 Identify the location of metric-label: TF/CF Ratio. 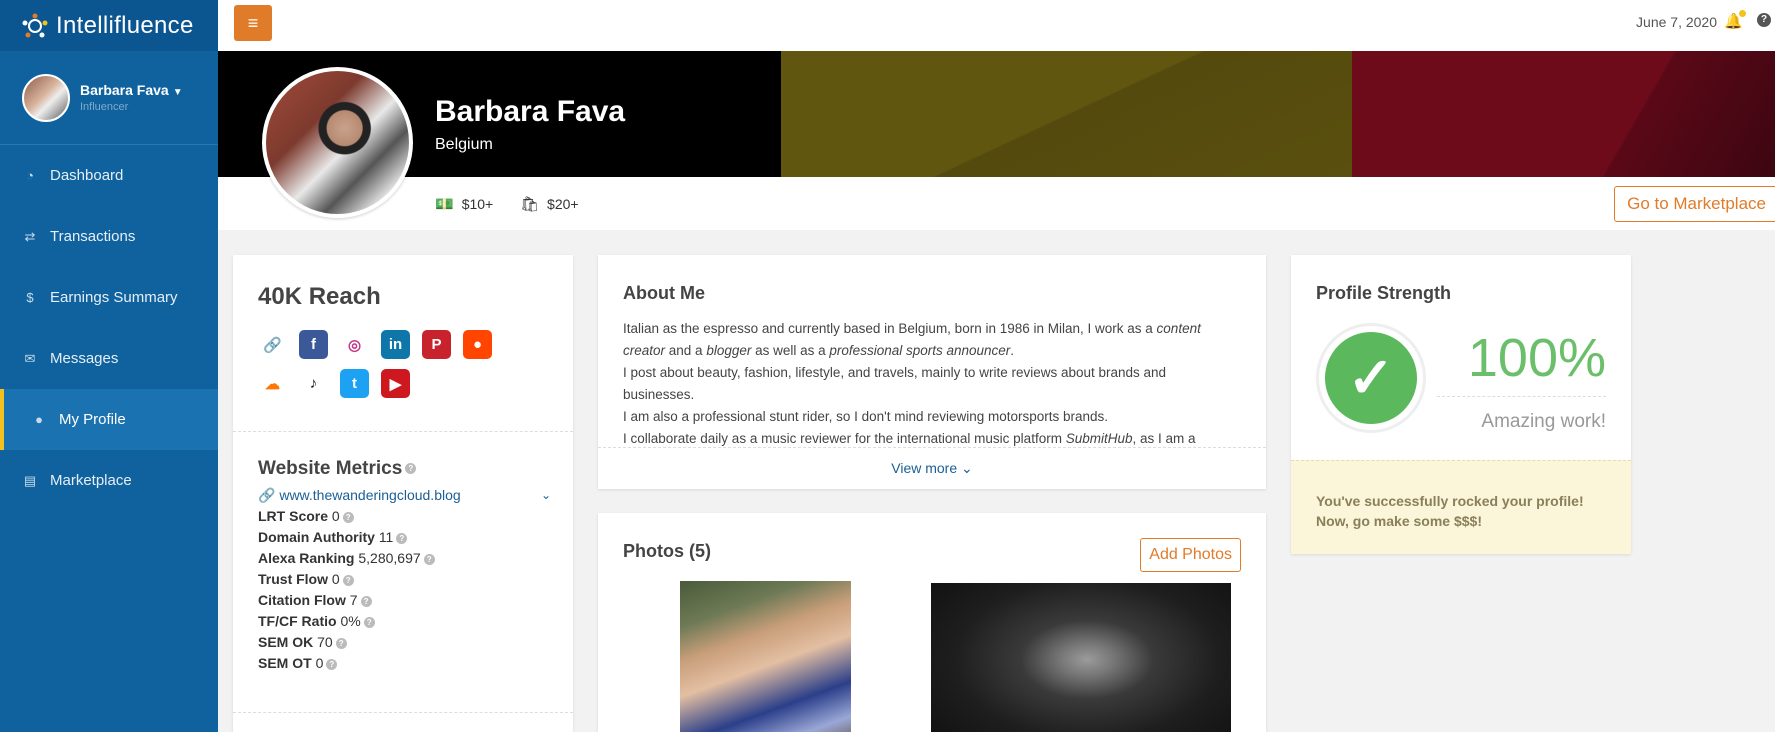
(297, 621).